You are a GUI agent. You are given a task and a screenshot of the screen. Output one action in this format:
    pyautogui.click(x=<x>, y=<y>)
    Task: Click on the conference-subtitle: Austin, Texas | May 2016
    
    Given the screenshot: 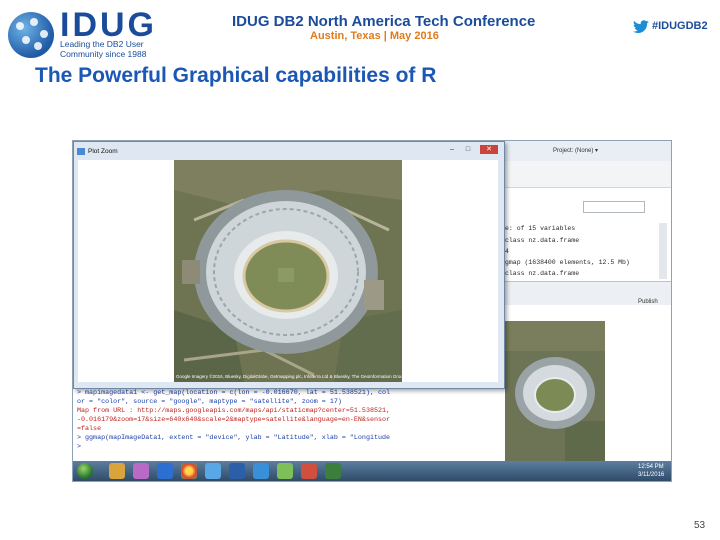 What is the action you would take?
    pyautogui.click(x=374, y=36)
    